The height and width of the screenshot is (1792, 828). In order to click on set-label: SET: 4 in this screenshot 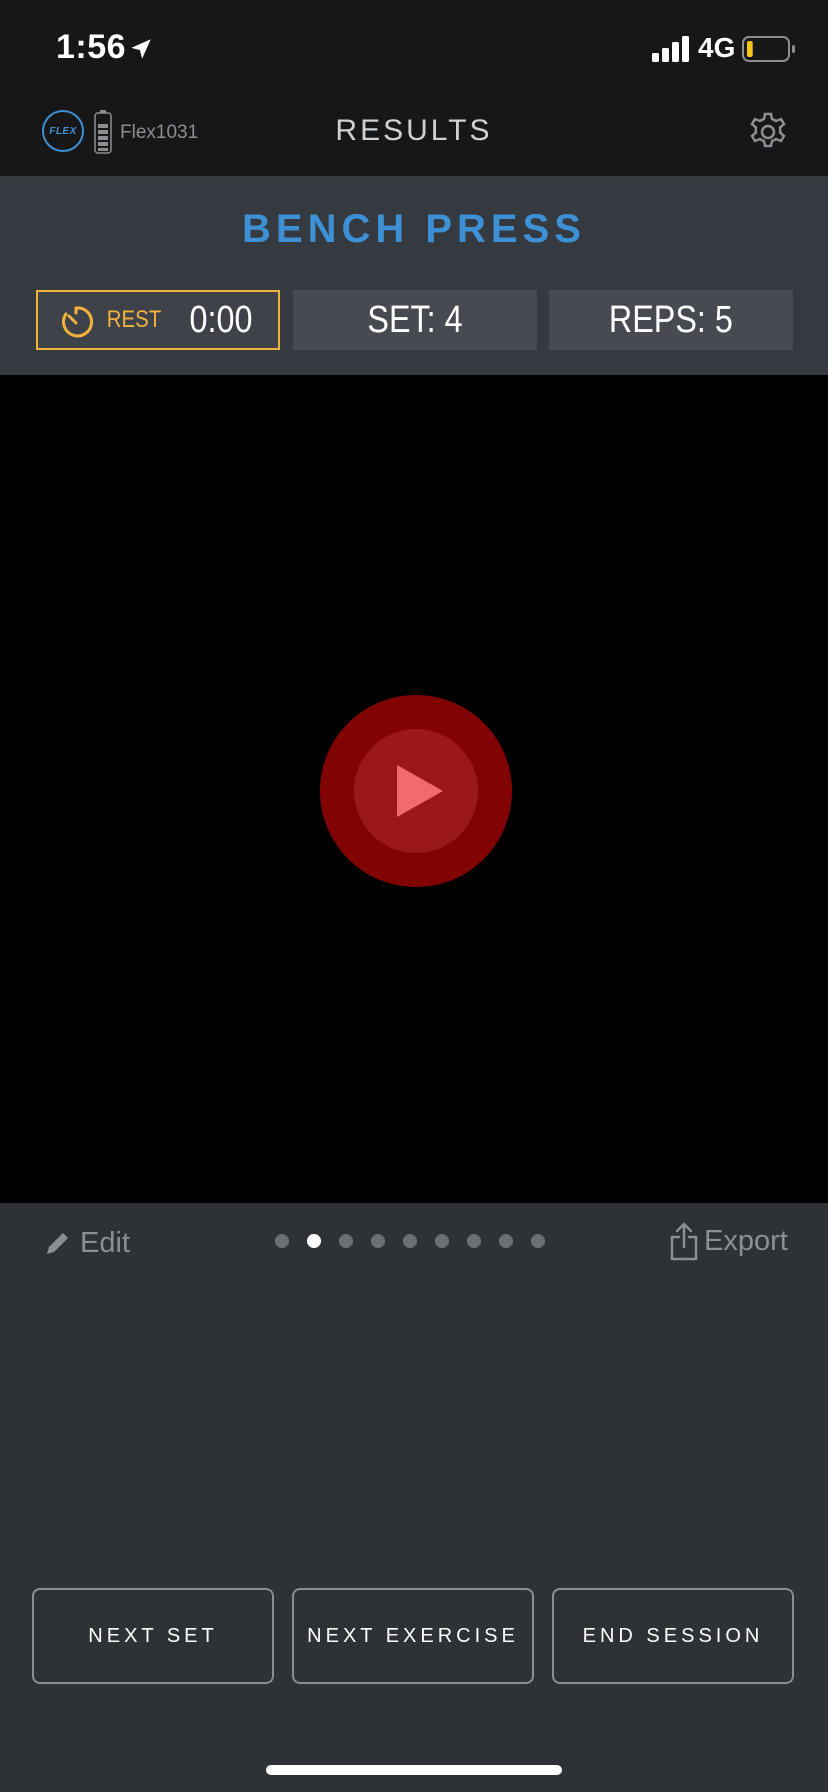, I will do `click(415, 319)`.